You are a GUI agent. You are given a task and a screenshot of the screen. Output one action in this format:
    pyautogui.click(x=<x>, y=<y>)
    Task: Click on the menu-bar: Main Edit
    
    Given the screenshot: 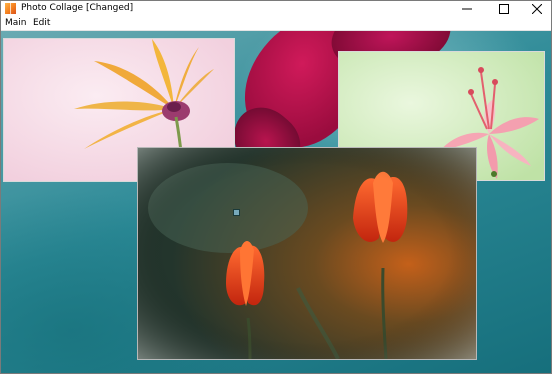 What is the action you would take?
    pyautogui.click(x=276, y=23)
    